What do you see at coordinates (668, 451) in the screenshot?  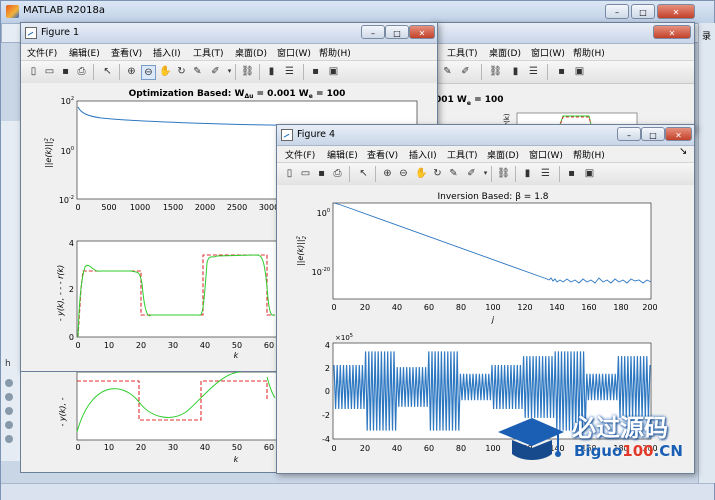 I see `watermark-en-suffix: .CN` at bounding box center [668, 451].